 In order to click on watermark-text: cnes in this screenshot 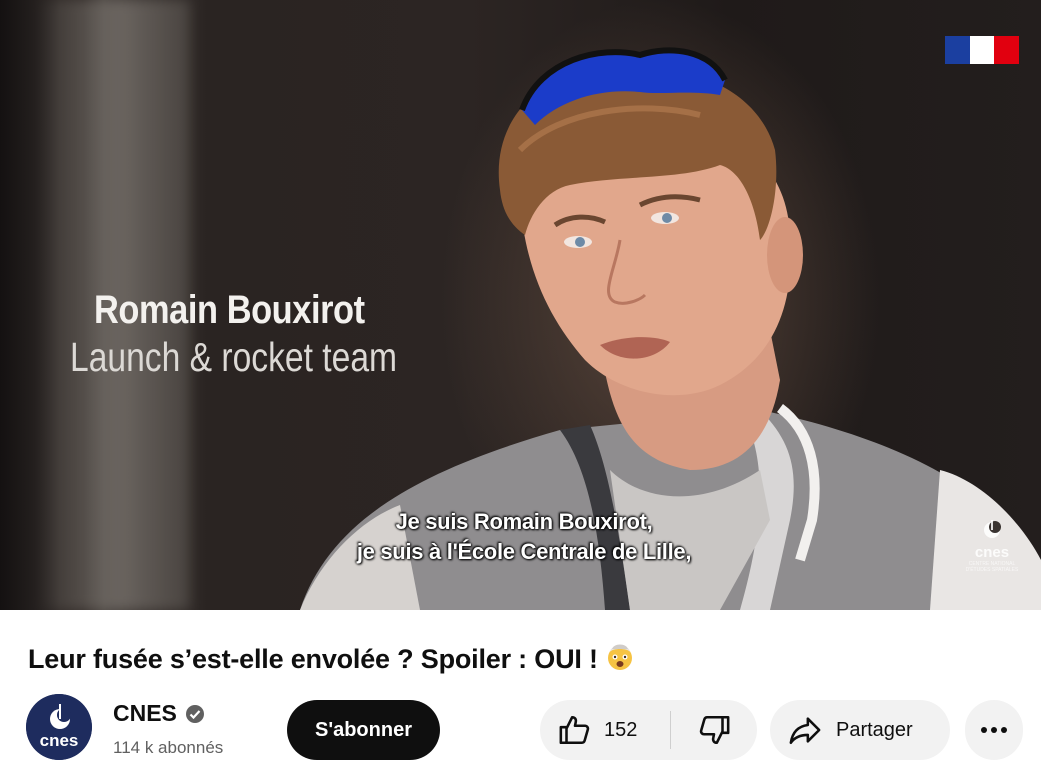, I will do `click(992, 552)`.